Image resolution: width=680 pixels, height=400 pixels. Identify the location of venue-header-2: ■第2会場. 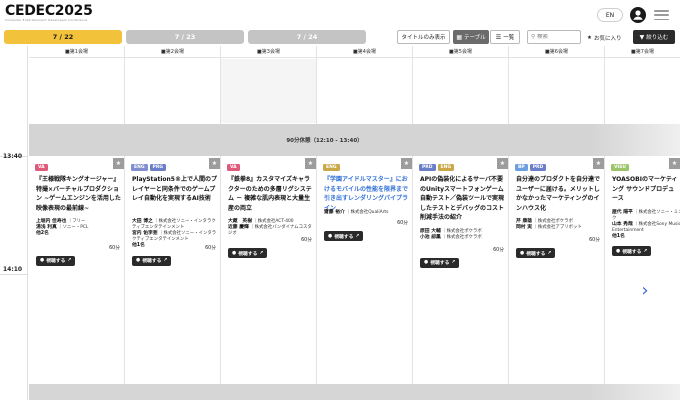
(172, 52).